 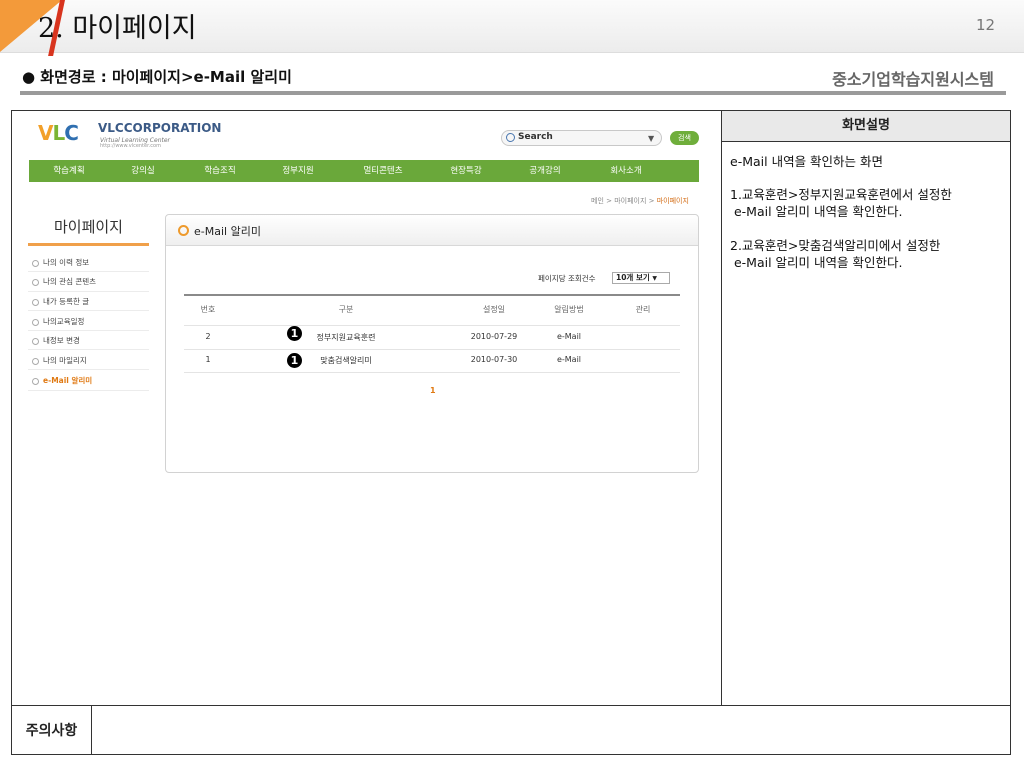 What do you see at coordinates (65, 360) in the screenshot?
I see `sidebar-item-label: 나의 마일리지` at bounding box center [65, 360].